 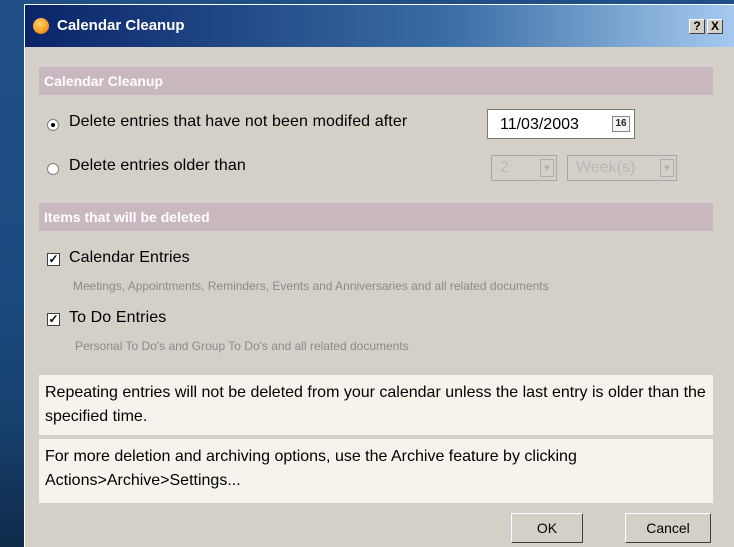 What do you see at coordinates (539, 124) in the screenshot?
I see `date-value: 11/03/2003` at bounding box center [539, 124].